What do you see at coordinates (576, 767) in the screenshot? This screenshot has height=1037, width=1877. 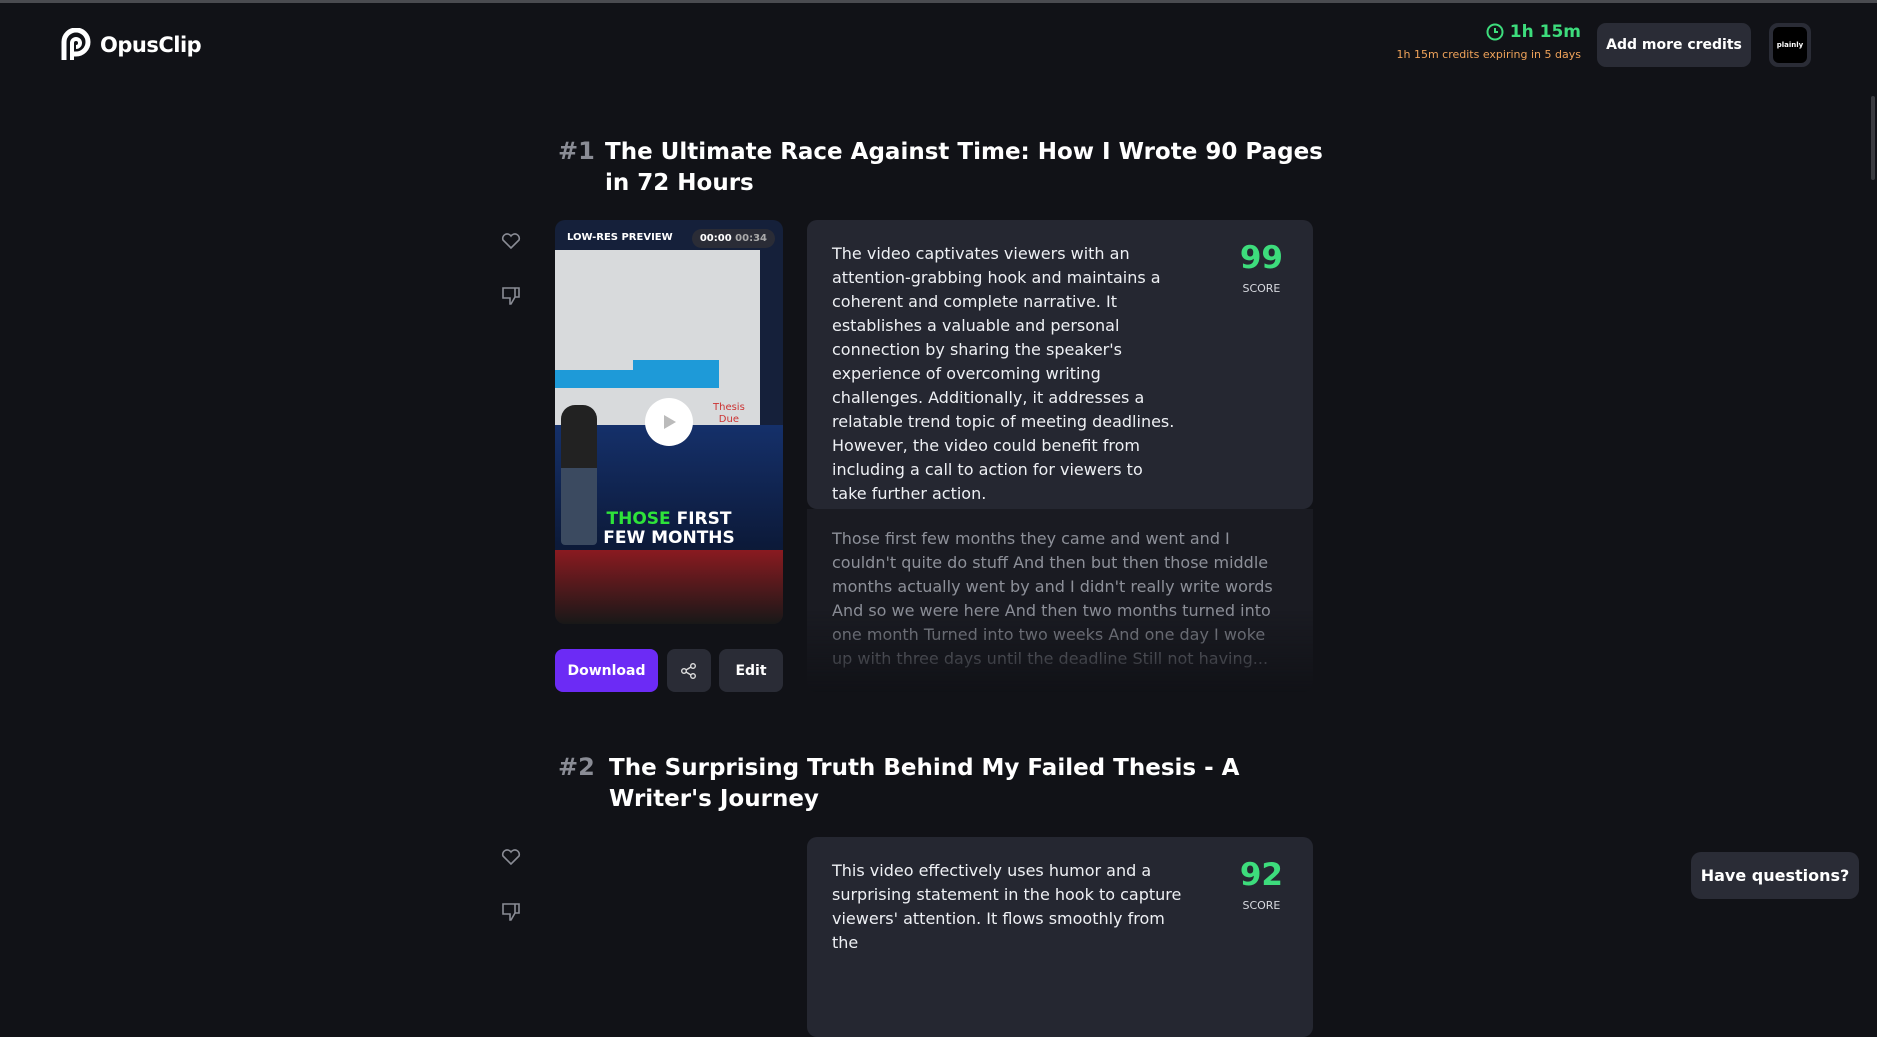 I see `clip-rank: #2` at bounding box center [576, 767].